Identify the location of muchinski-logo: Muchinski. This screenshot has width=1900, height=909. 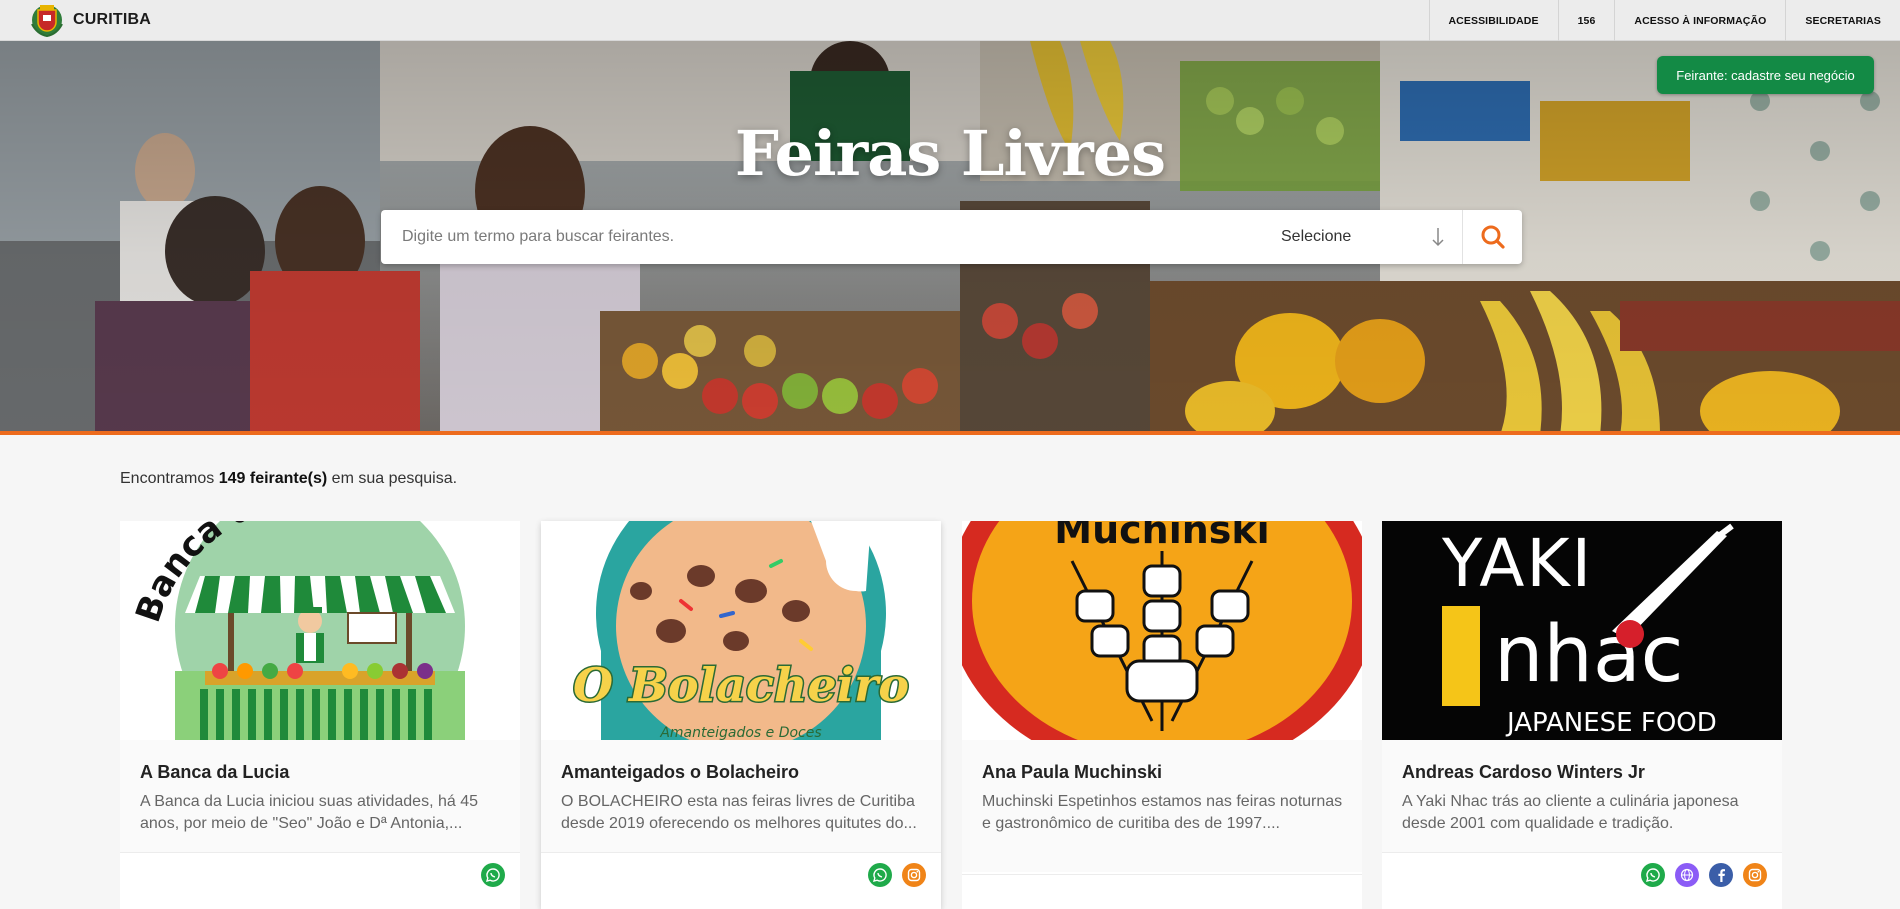
(1162, 630).